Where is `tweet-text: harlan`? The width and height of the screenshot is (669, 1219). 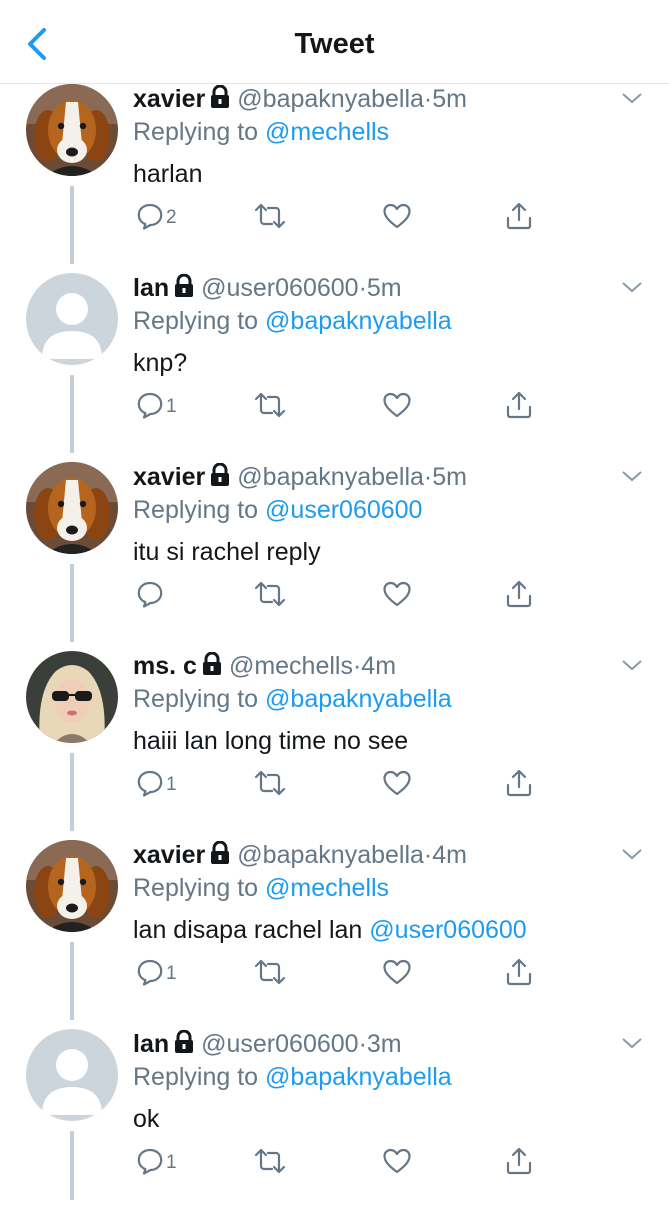
tweet-text: harlan is located at coordinates (168, 174).